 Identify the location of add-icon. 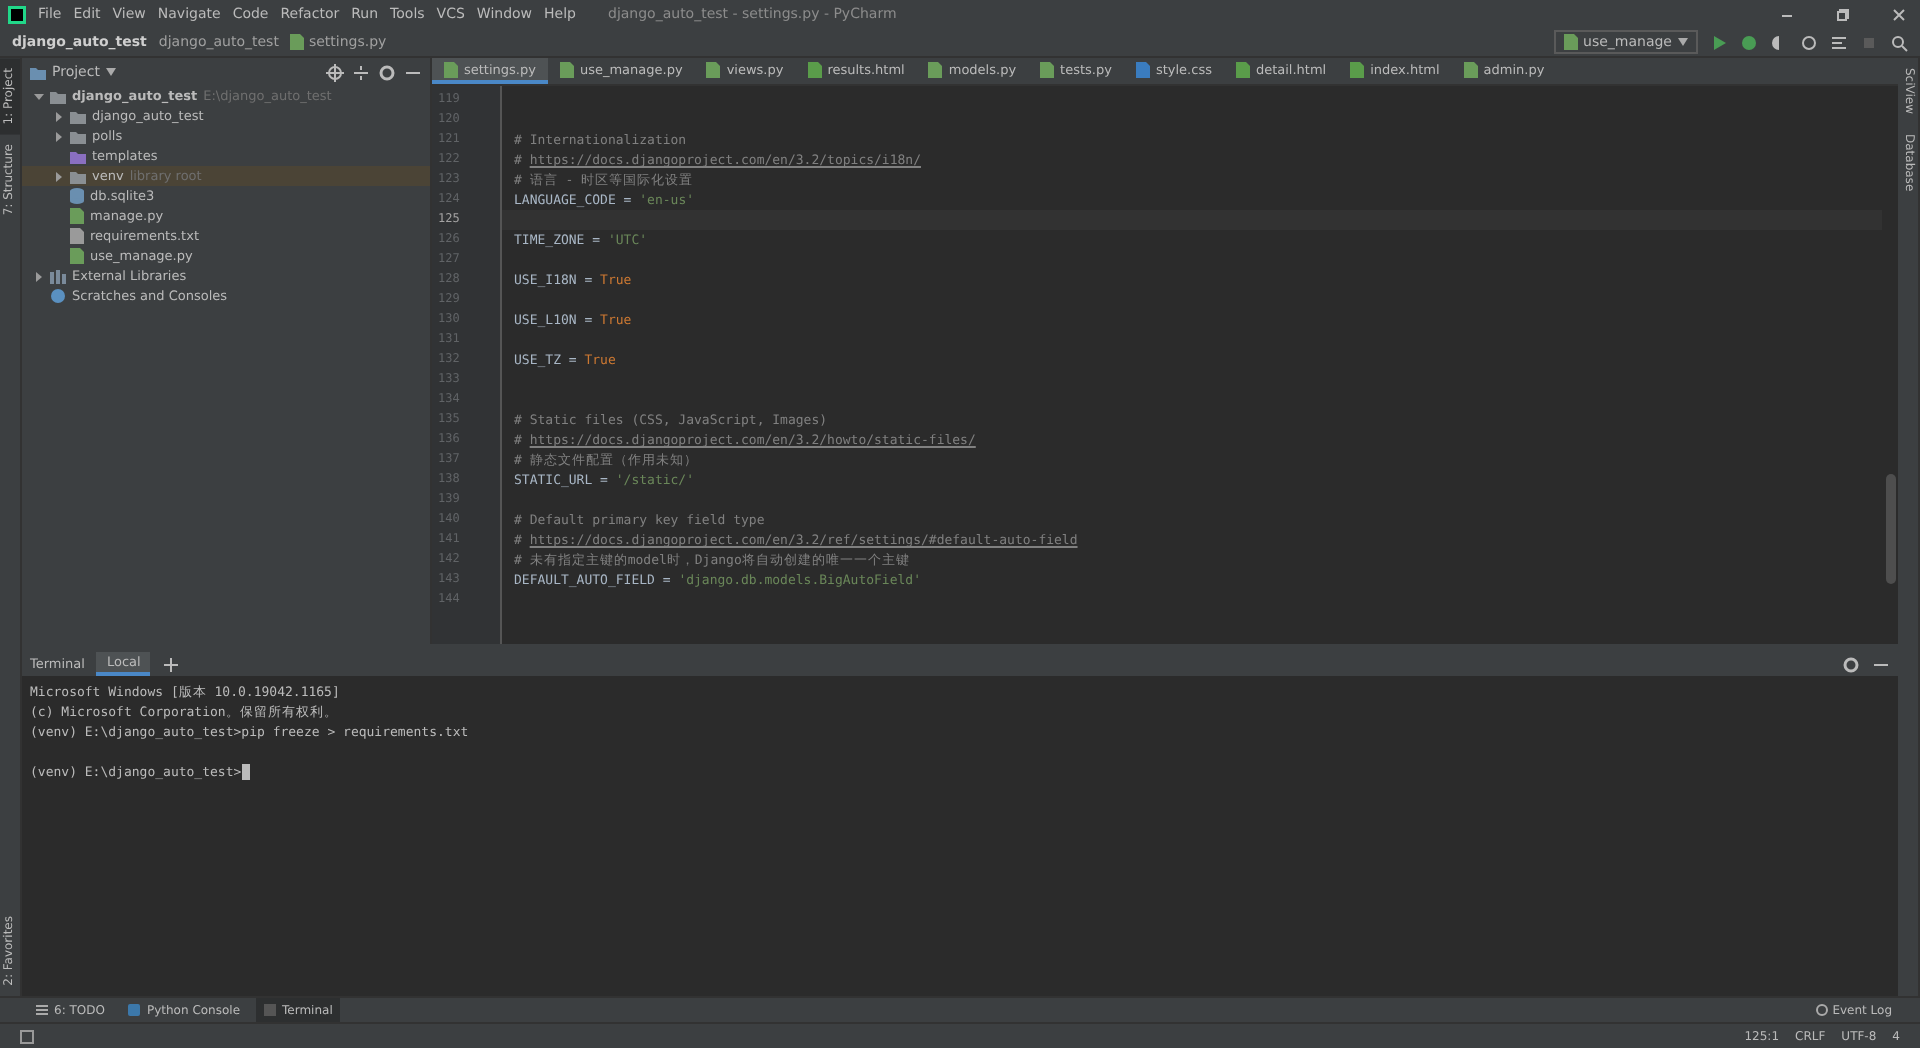
(171, 664).